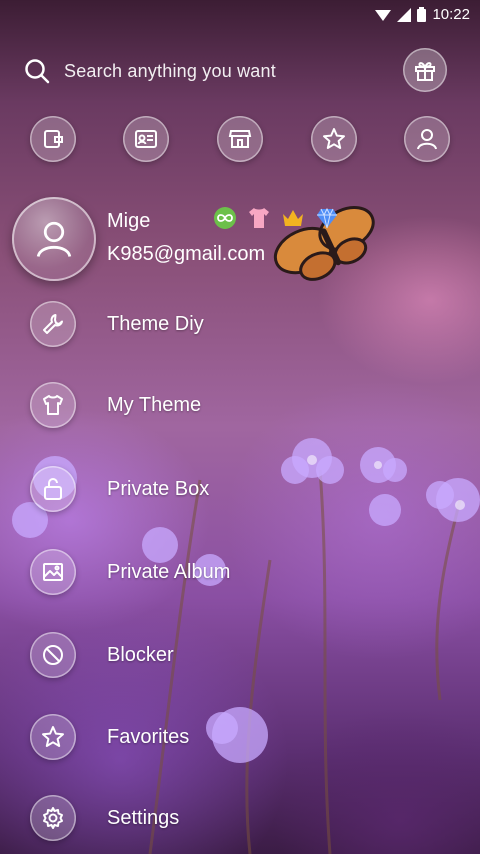 The width and height of the screenshot is (480, 854). Describe the element at coordinates (293, 218) in the screenshot. I see `crown-badge-icon` at that location.